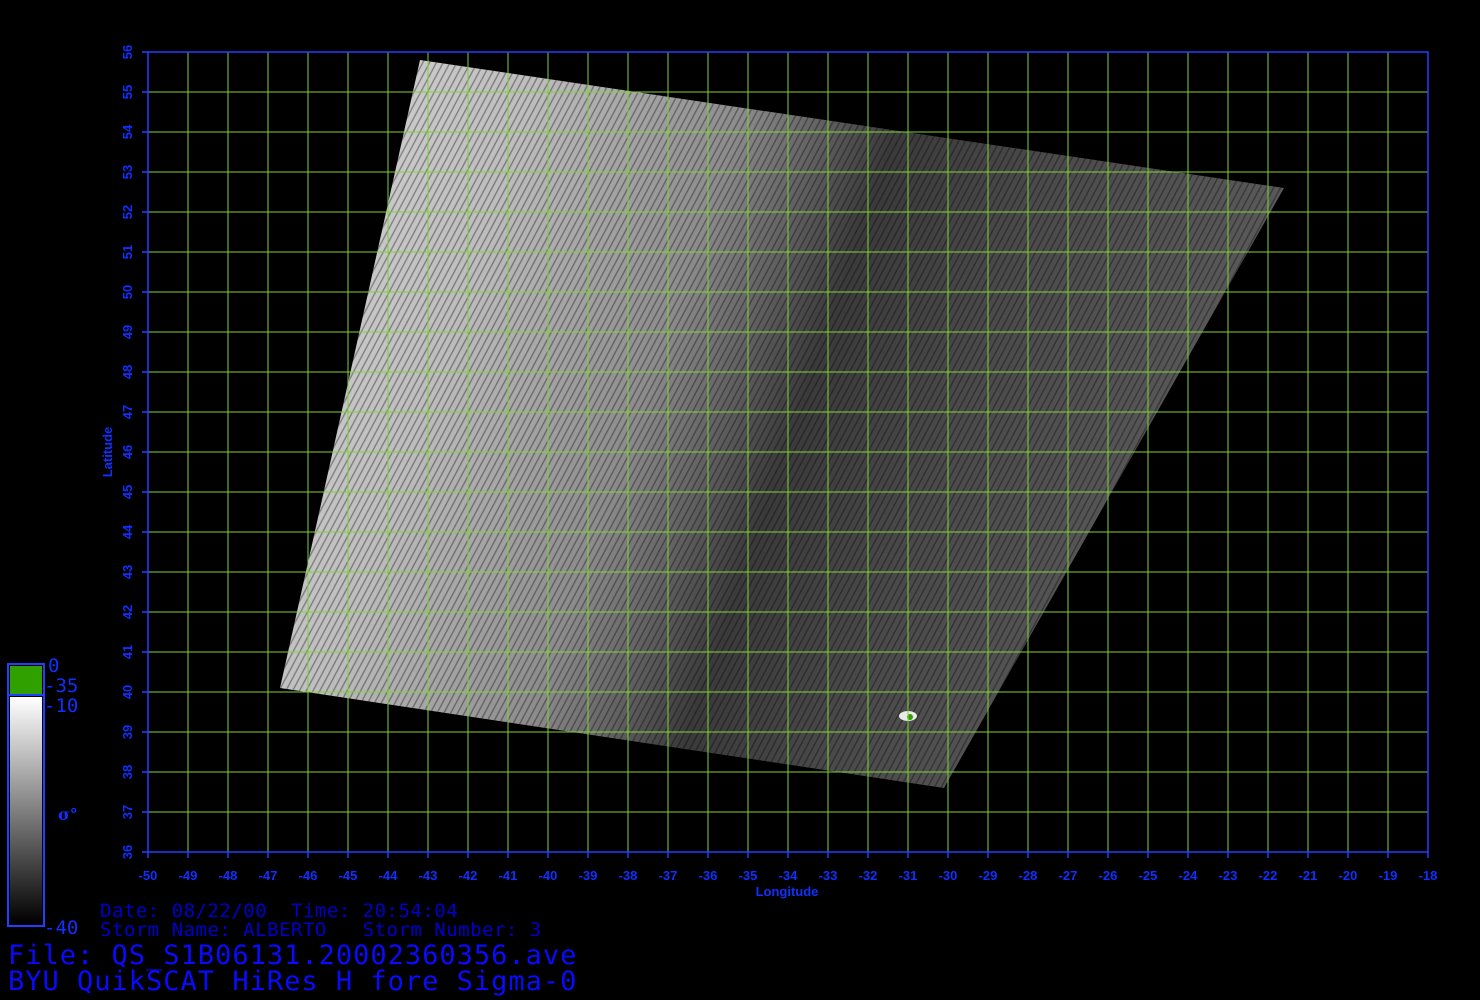 This screenshot has height=1000, width=1480. I want to click on x-tick-label: -47, so click(268, 875).